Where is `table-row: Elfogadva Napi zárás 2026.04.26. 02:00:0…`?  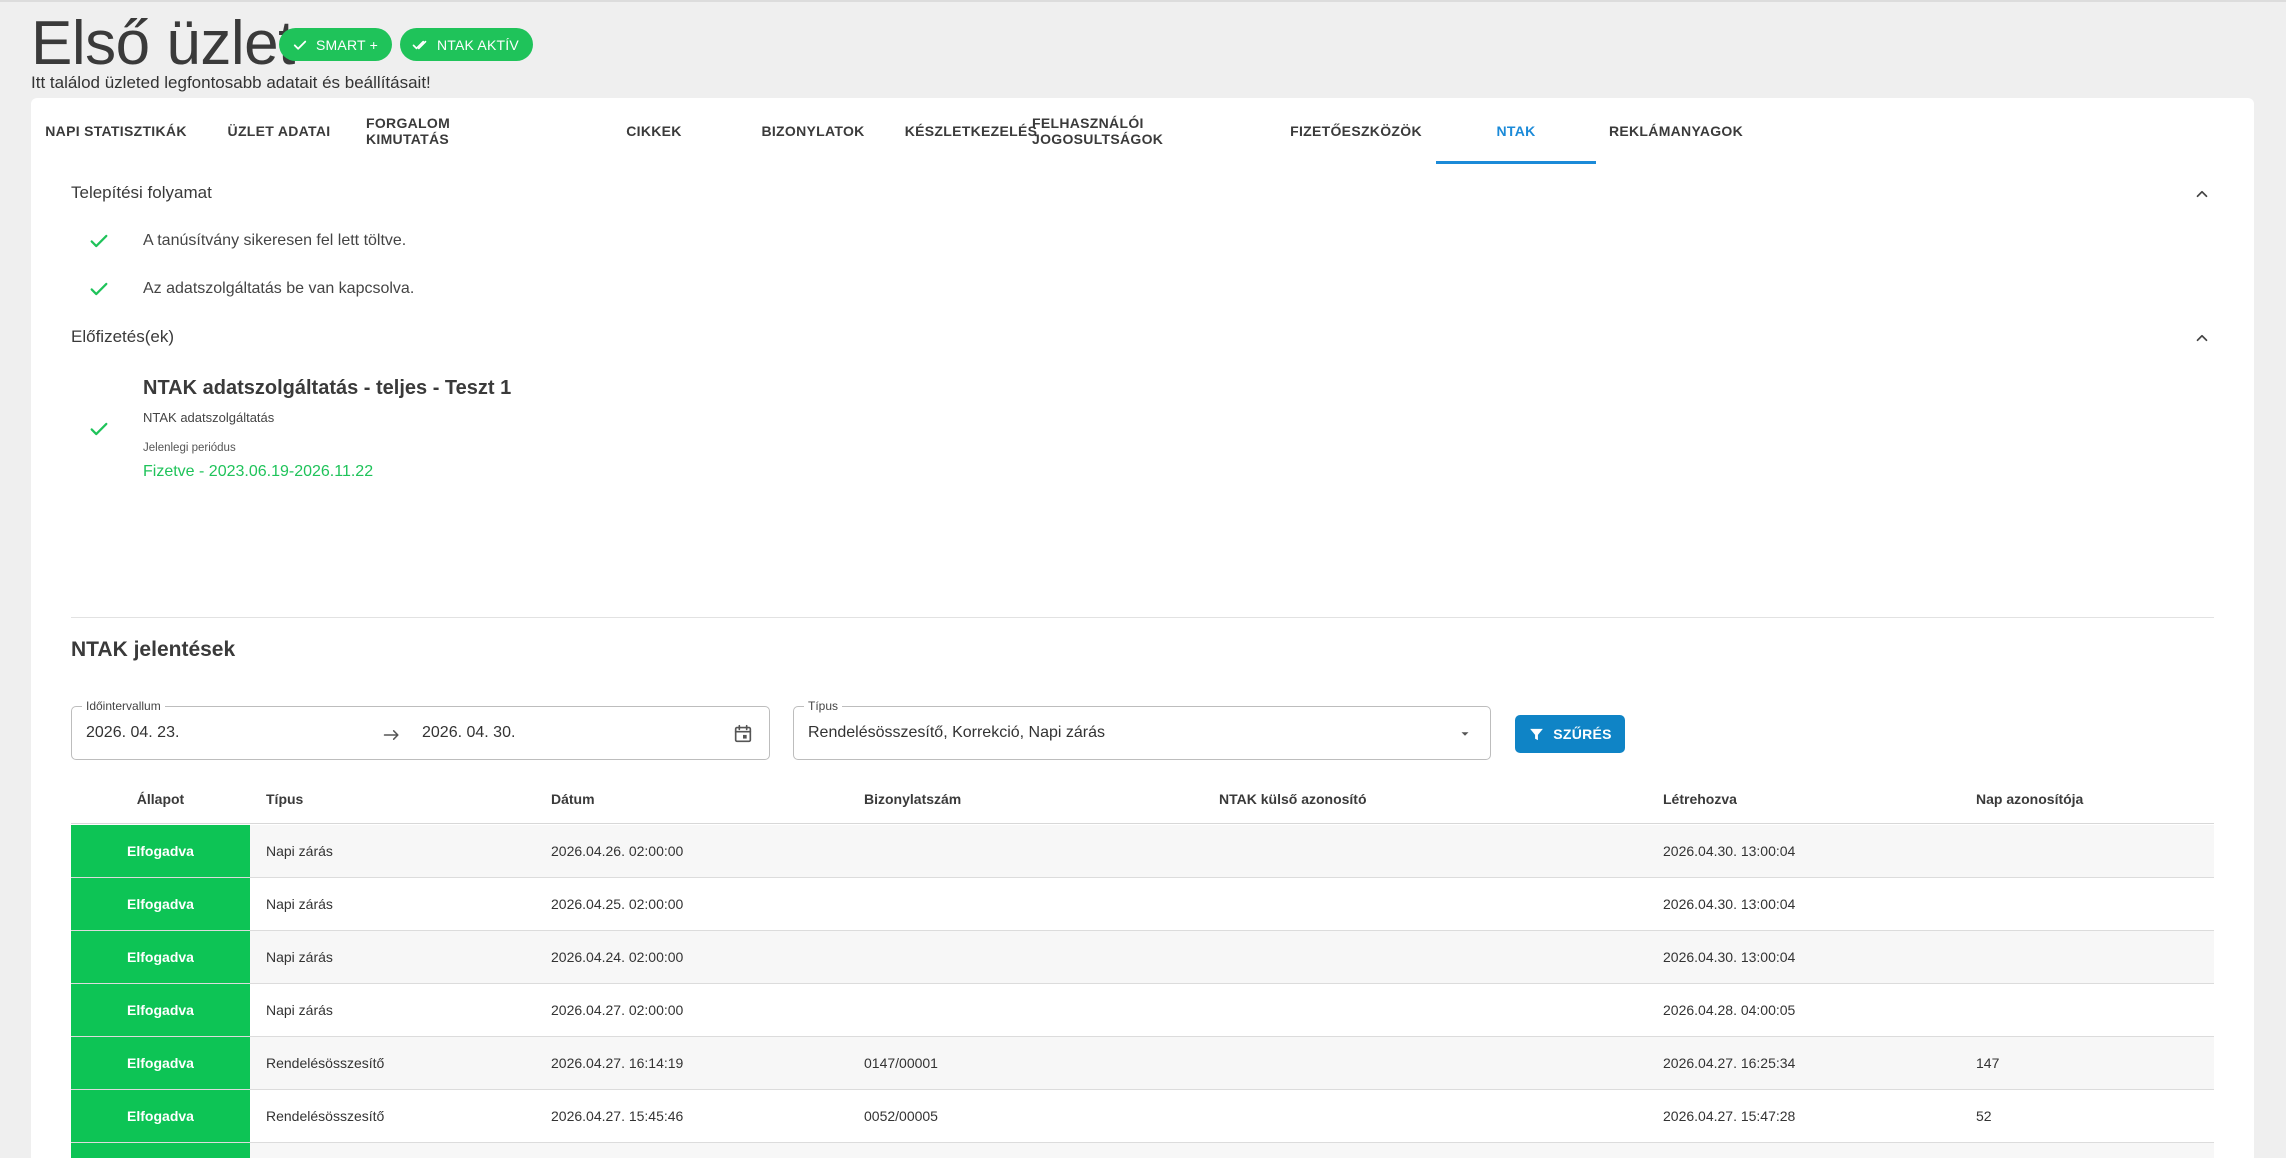
table-row: Elfogadva Napi zárás 2026.04.26. 02:00:0… is located at coordinates (1142, 851).